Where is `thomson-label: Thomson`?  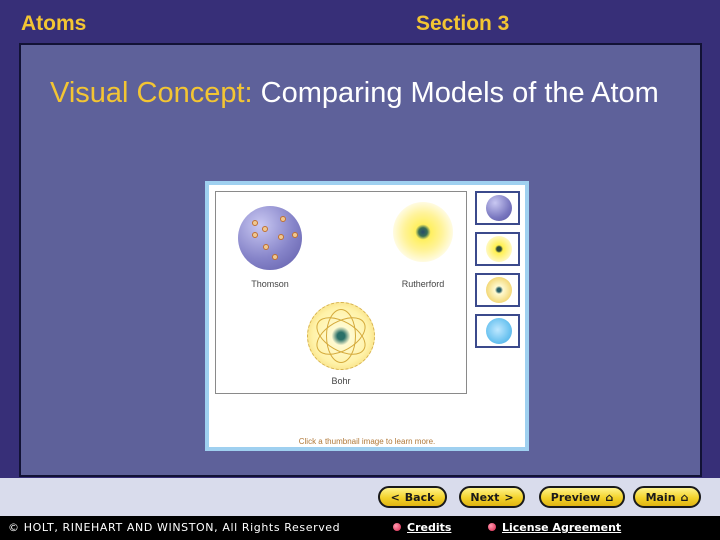
thomson-label: Thomson is located at coordinates (270, 284).